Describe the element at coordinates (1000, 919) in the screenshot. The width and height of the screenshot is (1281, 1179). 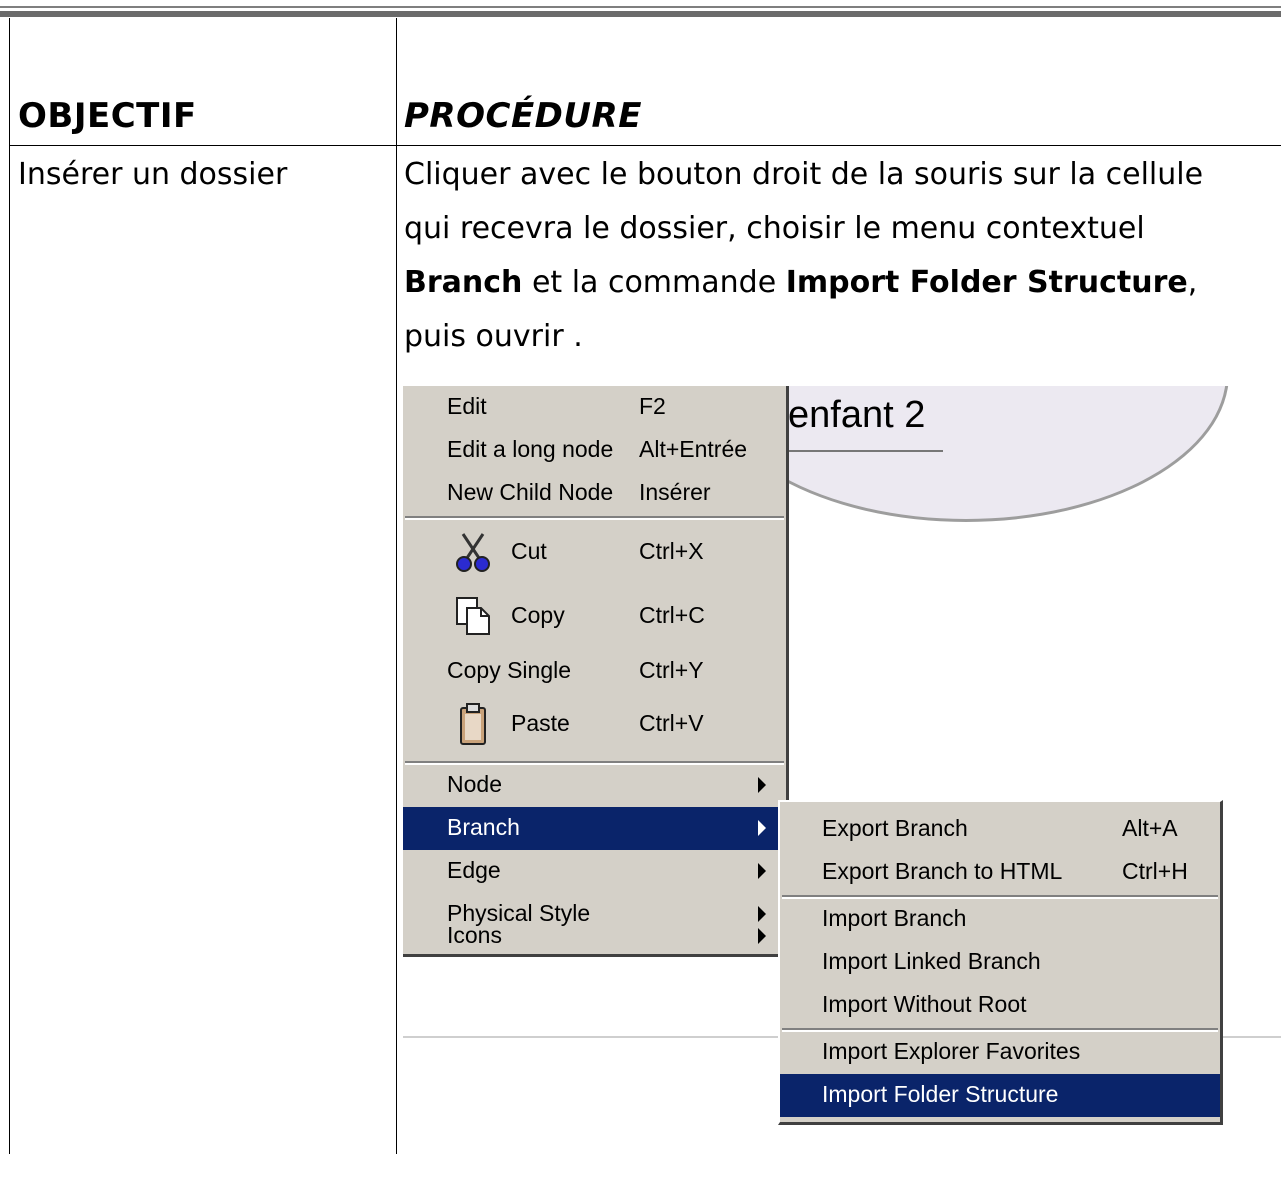
I see `submenu-import-branch: Import Branch` at that location.